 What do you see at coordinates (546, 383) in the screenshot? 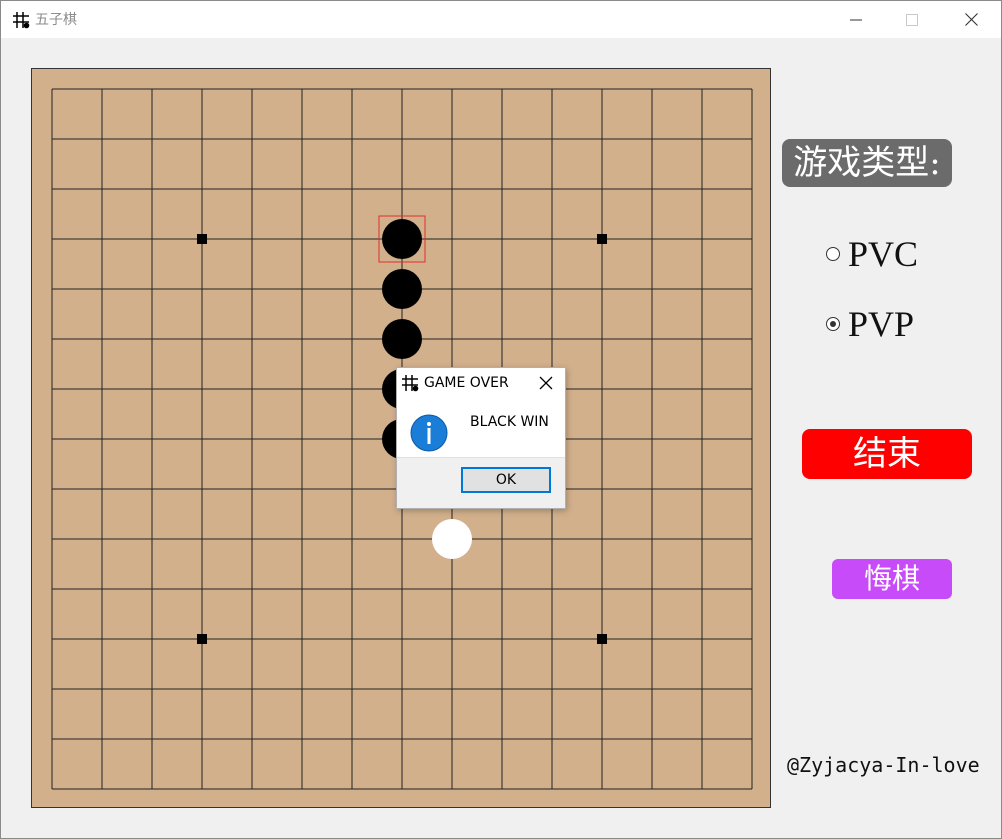
I see `dialog-close-icon` at bounding box center [546, 383].